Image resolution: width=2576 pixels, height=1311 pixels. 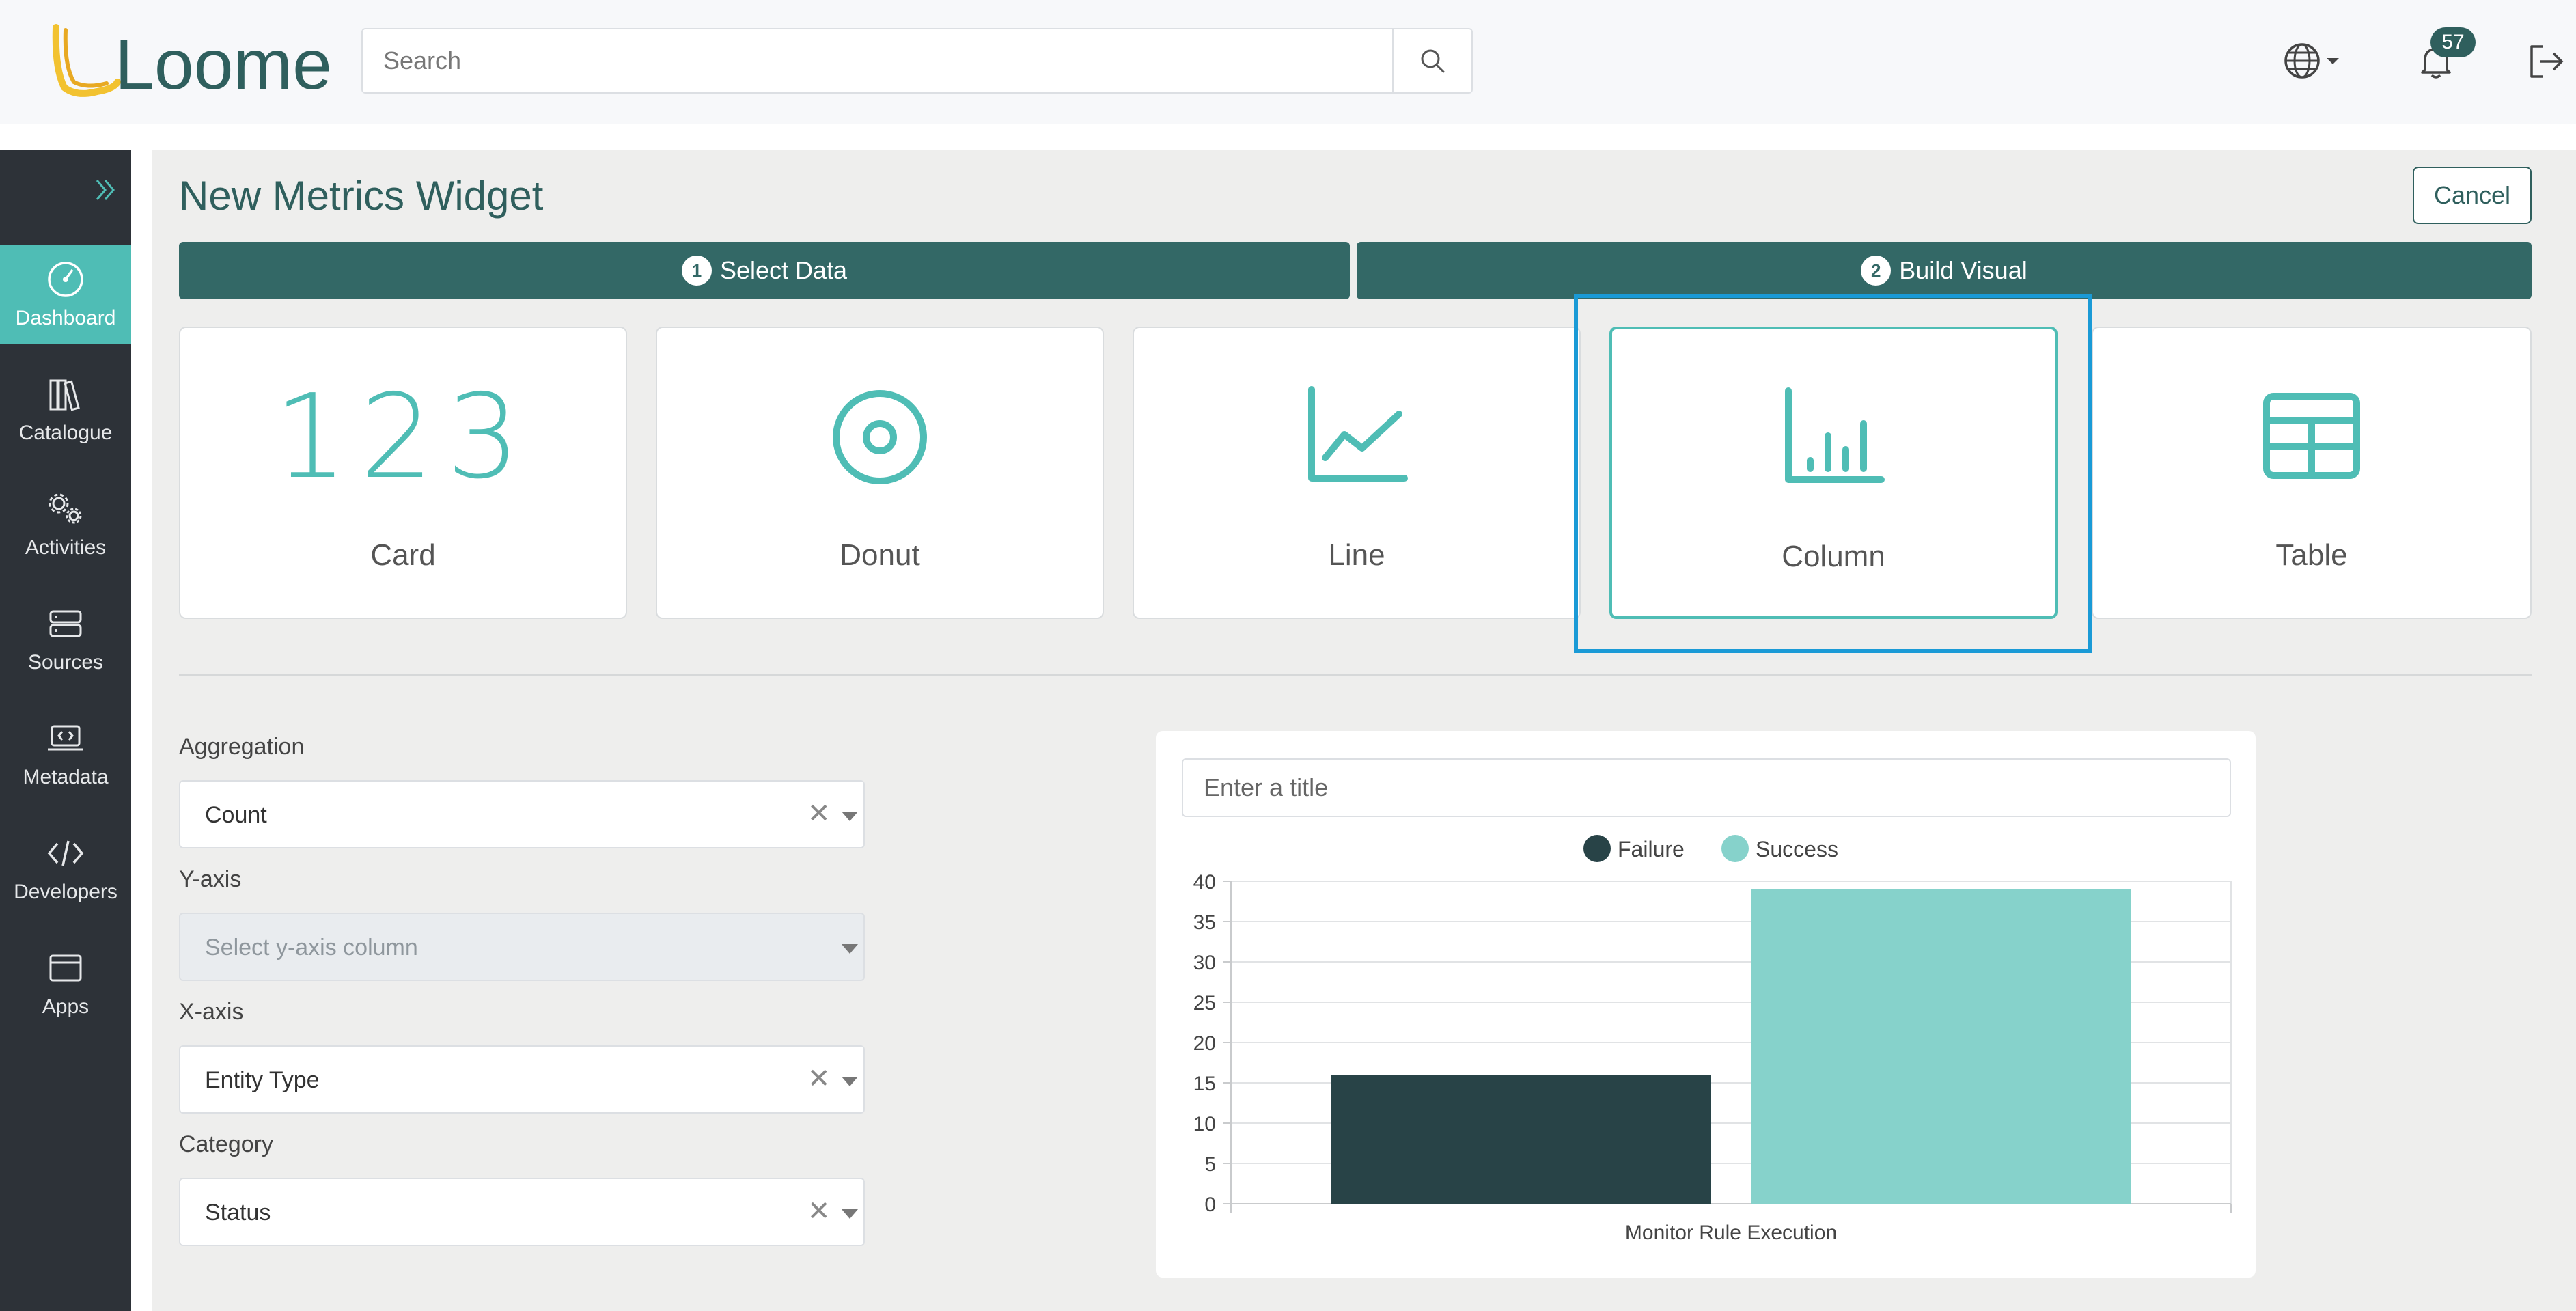 What do you see at coordinates (238, 1213) in the screenshot?
I see `category-value: Status` at bounding box center [238, 1213].